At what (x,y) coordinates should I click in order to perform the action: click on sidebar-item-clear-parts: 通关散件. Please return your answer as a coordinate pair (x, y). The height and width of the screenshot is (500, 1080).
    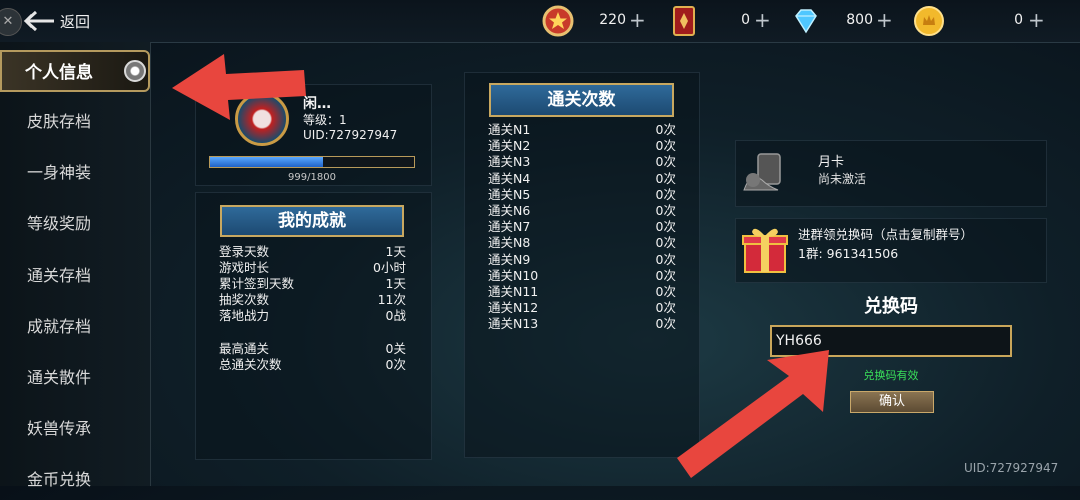
    Looking at the image, I should click on (75, 378).